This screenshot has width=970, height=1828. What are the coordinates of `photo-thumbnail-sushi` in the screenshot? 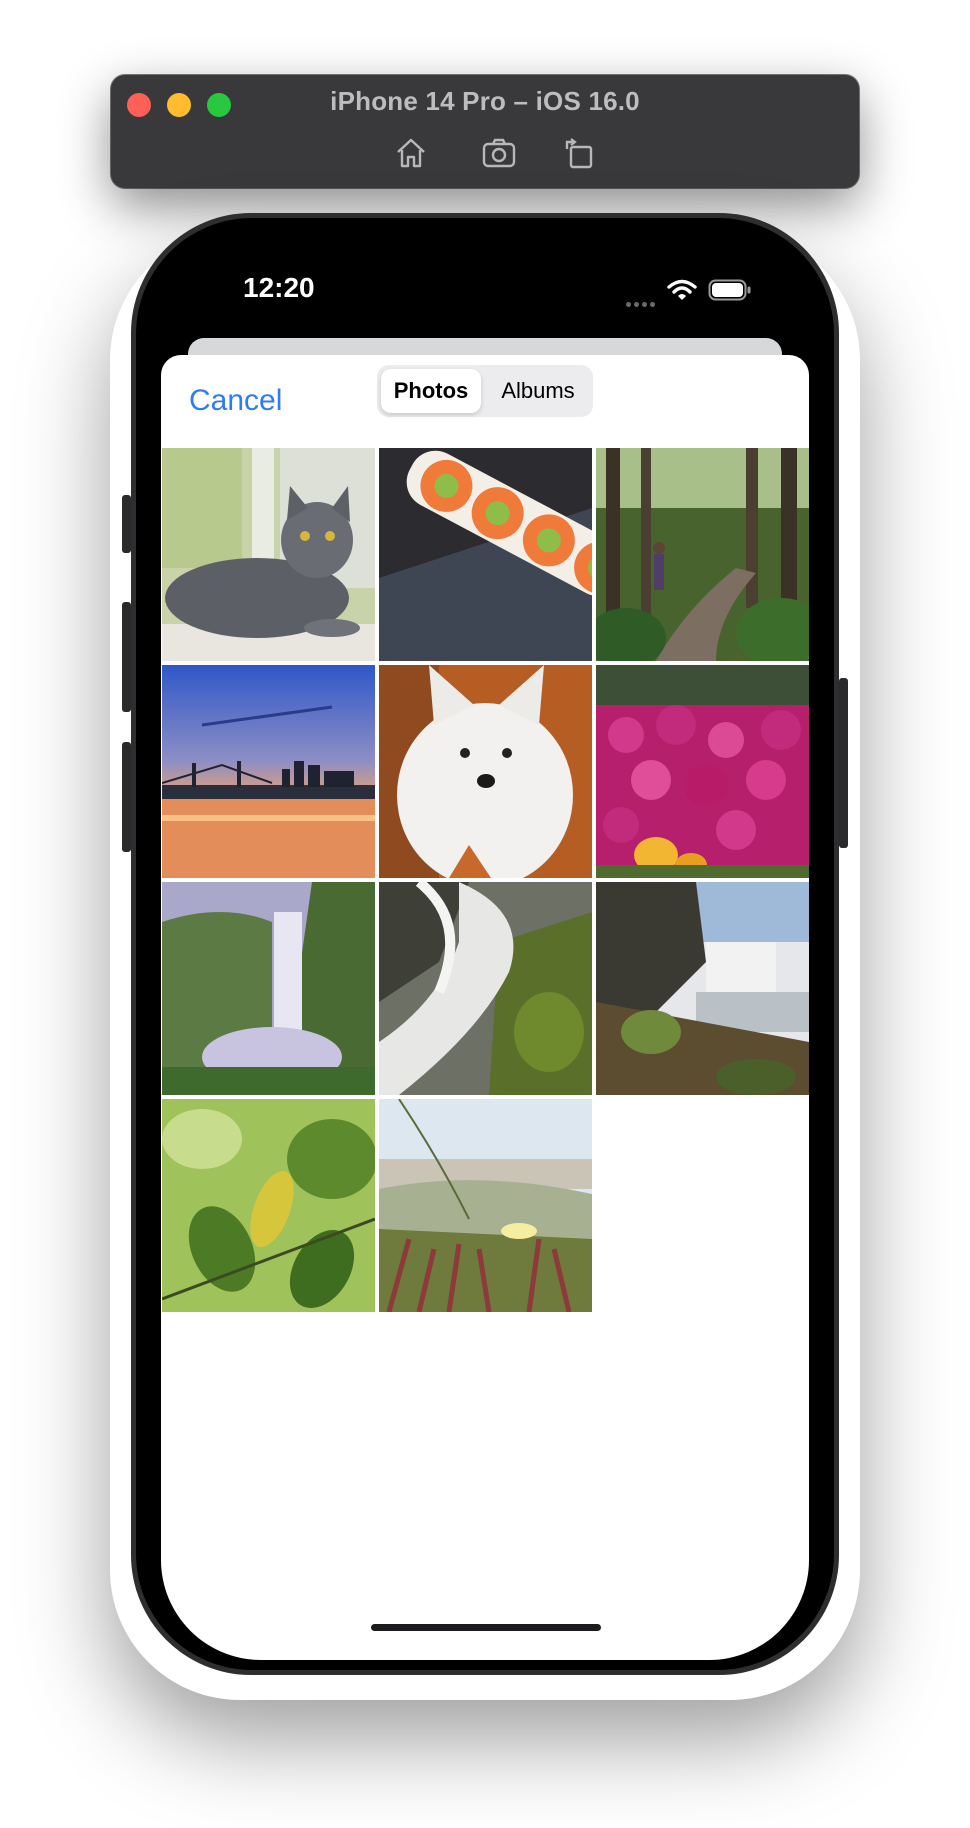 It's located at (485, 554).